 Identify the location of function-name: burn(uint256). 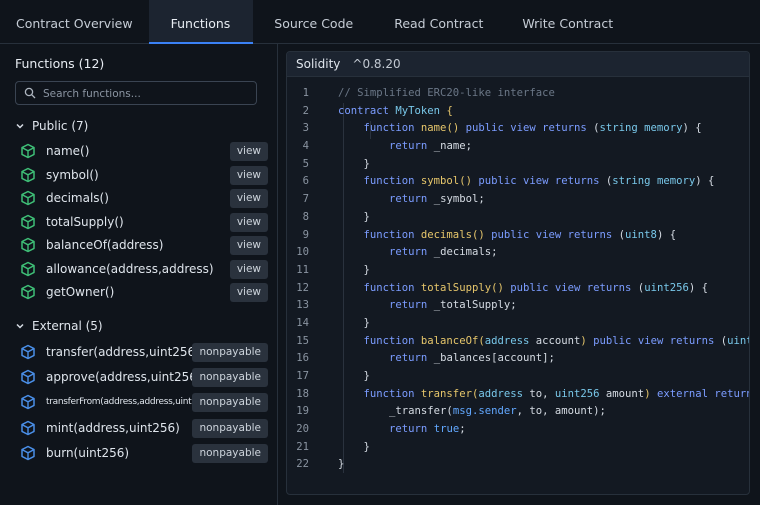
(88, 452).